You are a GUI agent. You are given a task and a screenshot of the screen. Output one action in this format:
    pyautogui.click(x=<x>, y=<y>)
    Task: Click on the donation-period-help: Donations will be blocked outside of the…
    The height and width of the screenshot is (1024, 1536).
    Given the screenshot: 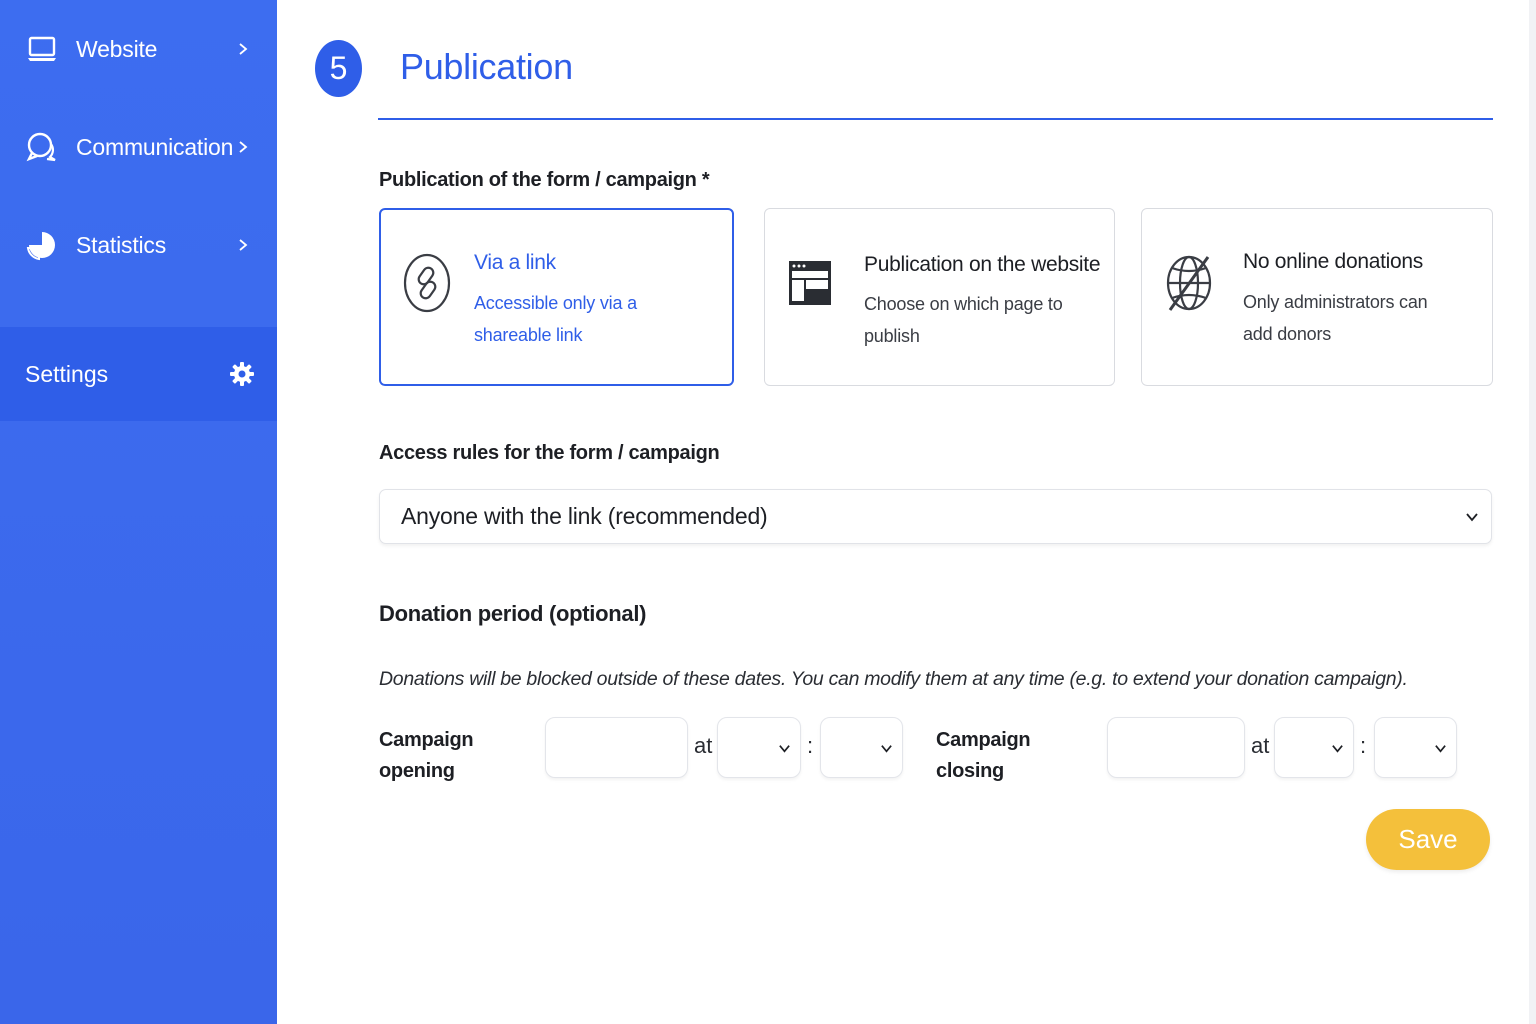 What is the action you would take?
    pyautogui.click(x=893, y=679)
    